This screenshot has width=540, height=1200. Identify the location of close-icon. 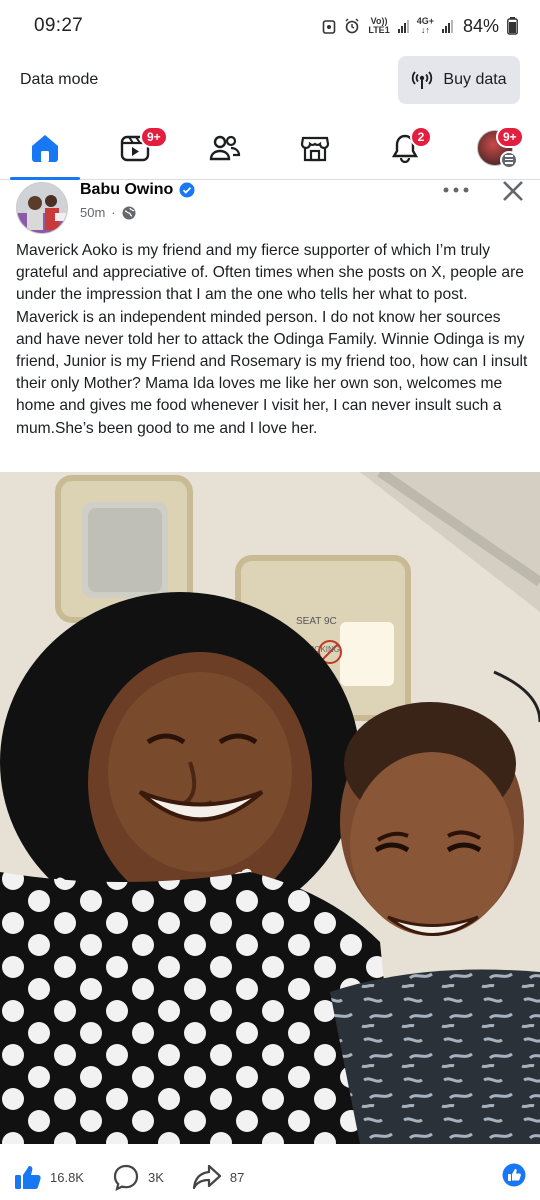
(513, 191).